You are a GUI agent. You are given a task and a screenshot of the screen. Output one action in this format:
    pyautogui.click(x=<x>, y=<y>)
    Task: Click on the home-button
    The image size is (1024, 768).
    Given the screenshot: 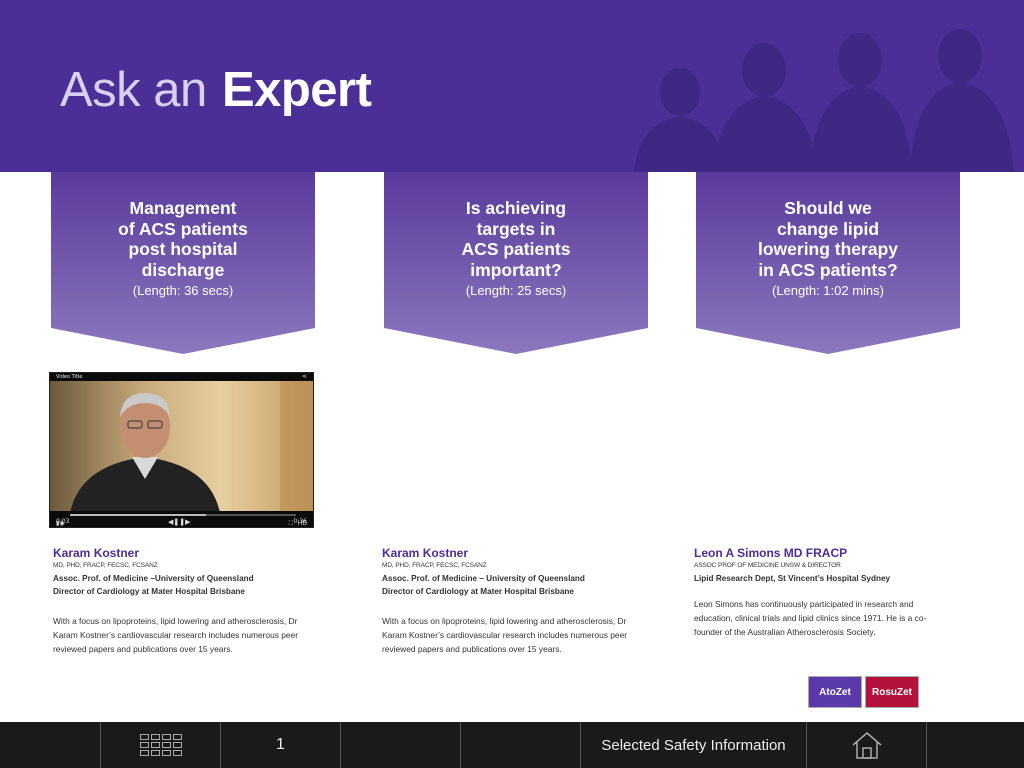 What is the action you would take?
    pyautogui.click(x=866, y=745)
    